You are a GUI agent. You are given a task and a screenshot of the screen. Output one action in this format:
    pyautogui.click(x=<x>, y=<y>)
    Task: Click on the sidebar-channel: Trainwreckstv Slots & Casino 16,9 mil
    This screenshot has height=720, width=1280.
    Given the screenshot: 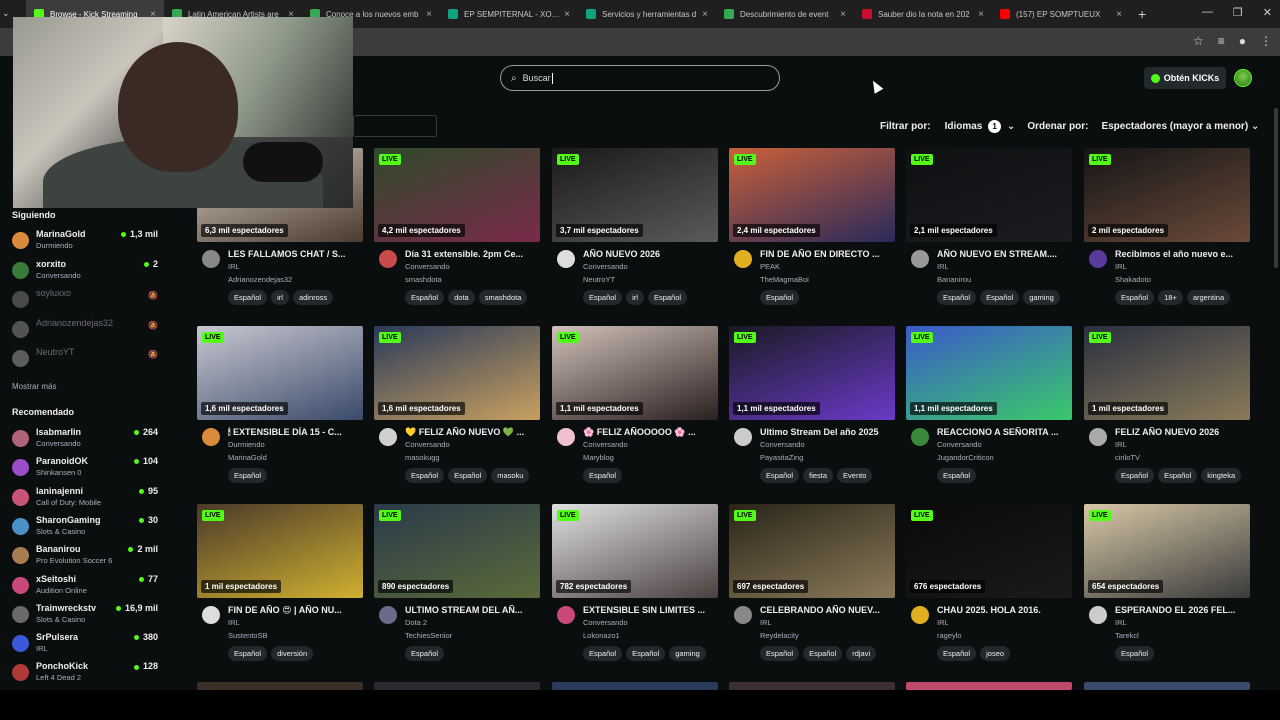 What is the action you would take?
    pyautogui.click(x=87, y=616)
    